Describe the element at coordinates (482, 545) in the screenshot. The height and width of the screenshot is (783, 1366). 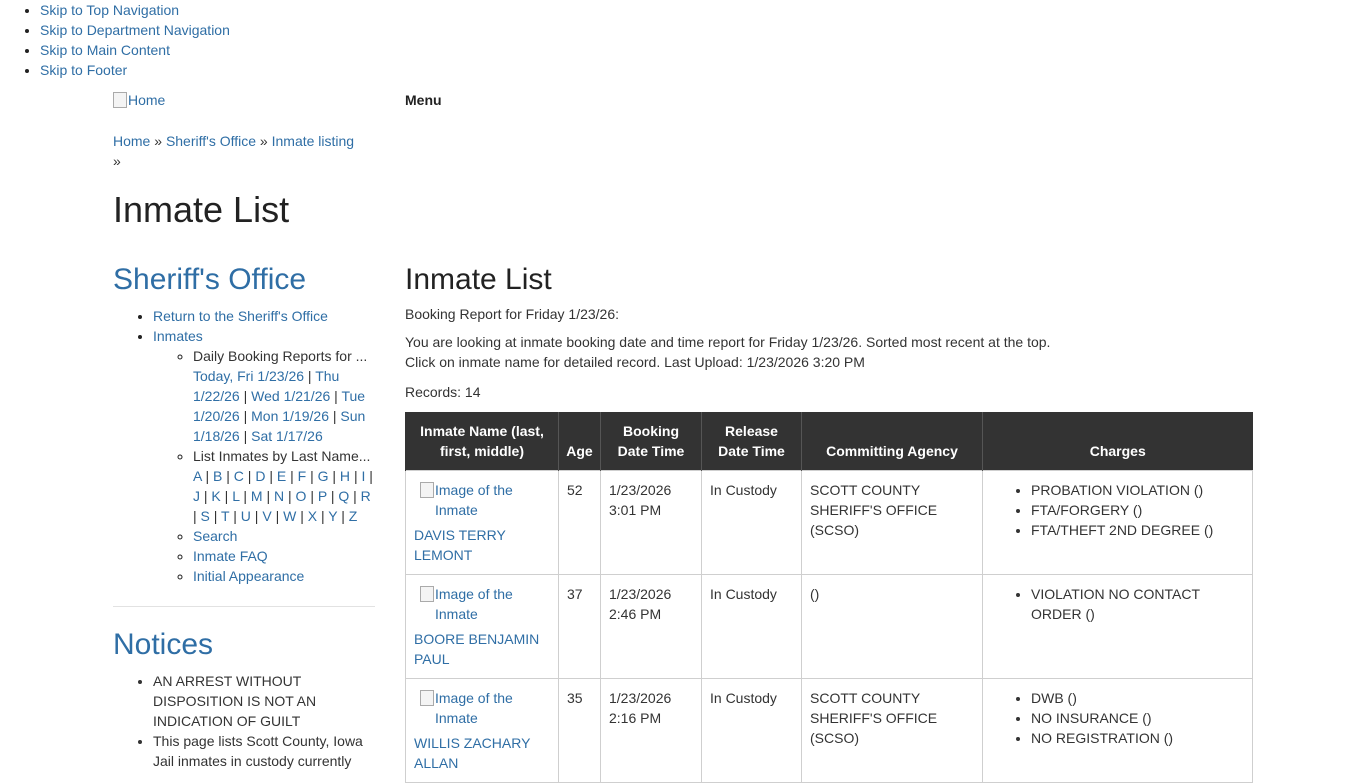
I see `inmate-name-link: DAVIS TERRY LEMONT` at that location.